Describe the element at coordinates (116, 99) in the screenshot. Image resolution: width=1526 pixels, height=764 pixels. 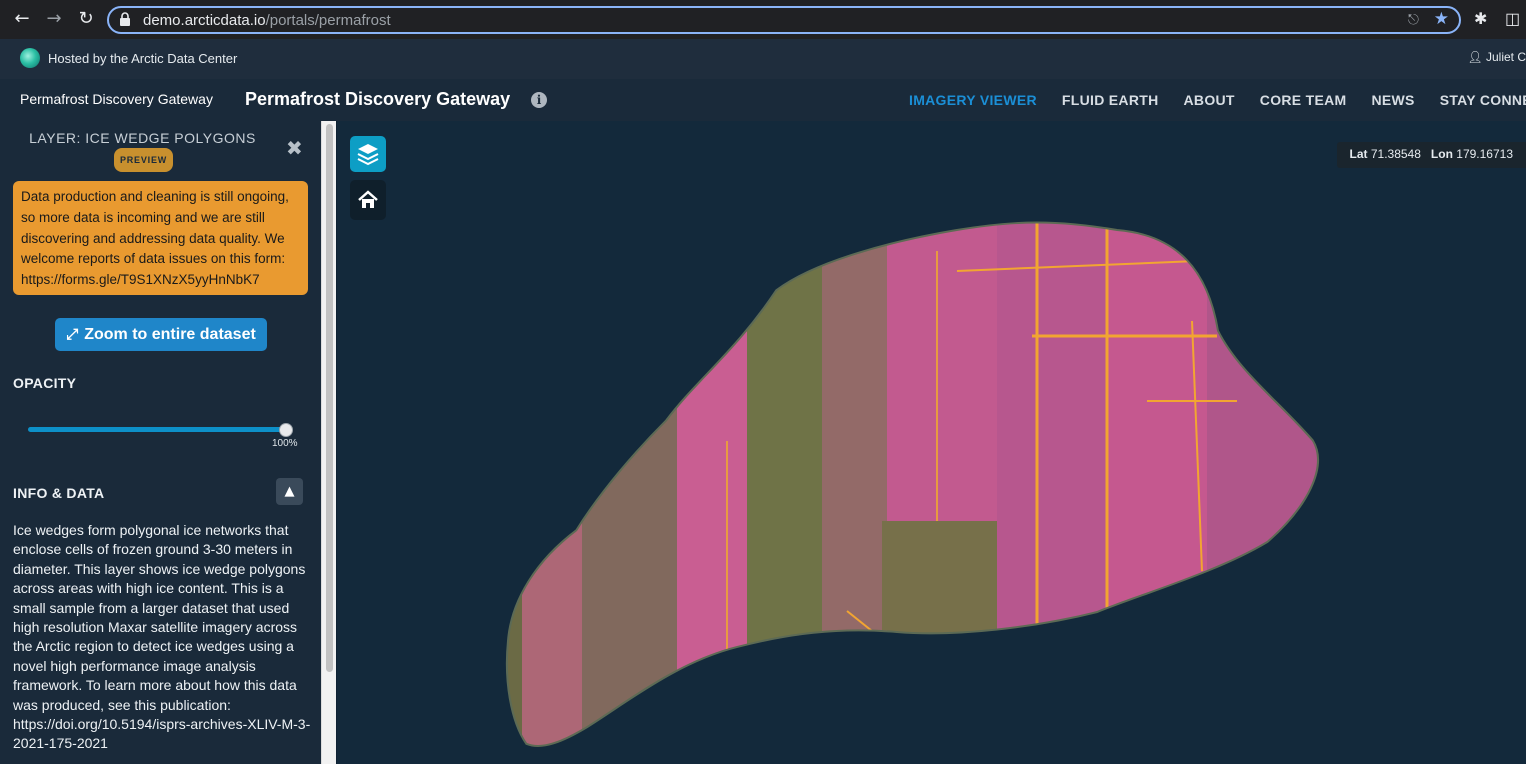
I see `brand-logo: Permafrost Discovery Gateway` at that location.